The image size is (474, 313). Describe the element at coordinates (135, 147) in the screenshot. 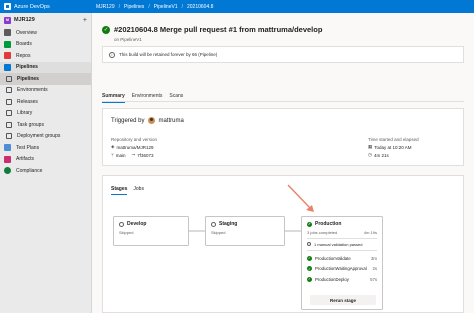

I see `repo-name: mattruma/MJR129` at that location.